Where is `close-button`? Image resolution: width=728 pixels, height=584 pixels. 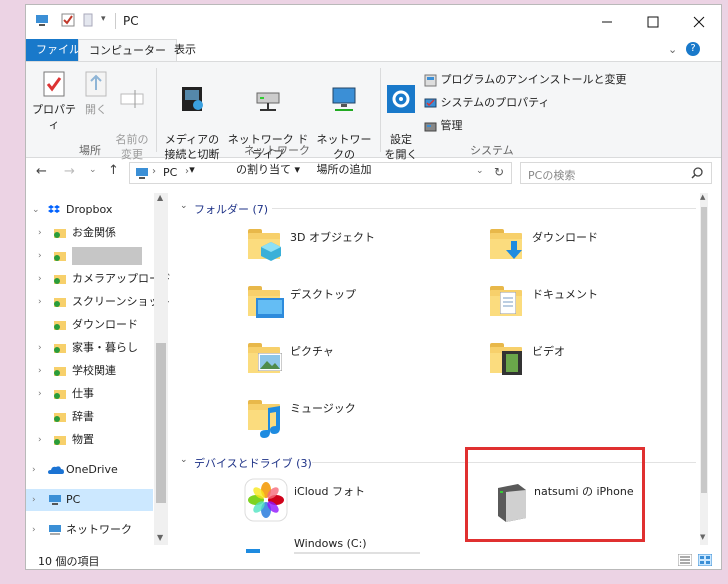
close-button is located at coordinates (698, 22).